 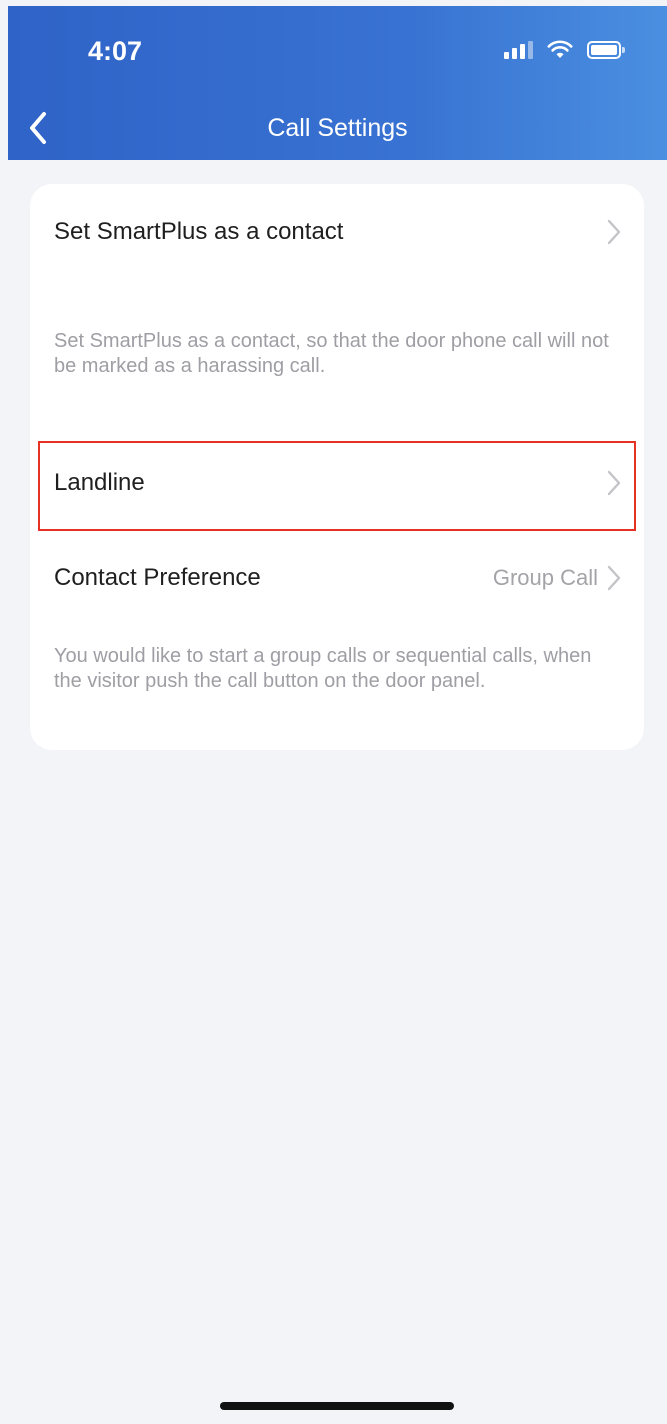 What do you see at coordinates (157, 577) in the screenshot?
I see `contact-preference-label: Contact Preference` at bounding box center [157, 577].